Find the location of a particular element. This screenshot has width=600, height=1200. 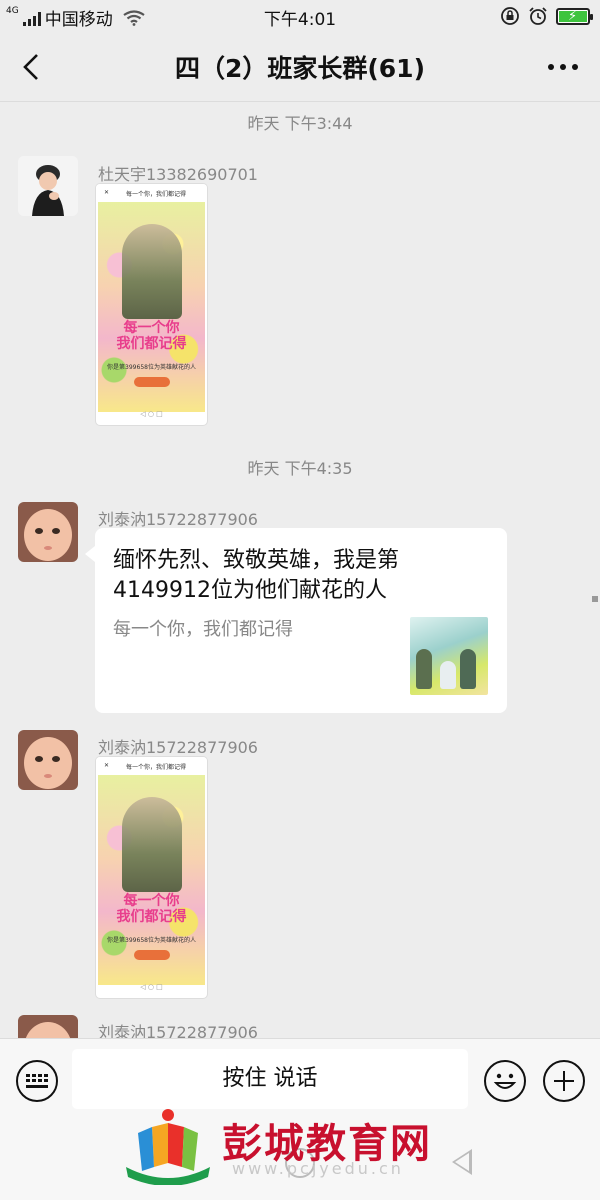

emoji-icon is located at coordinates (505, 1081).